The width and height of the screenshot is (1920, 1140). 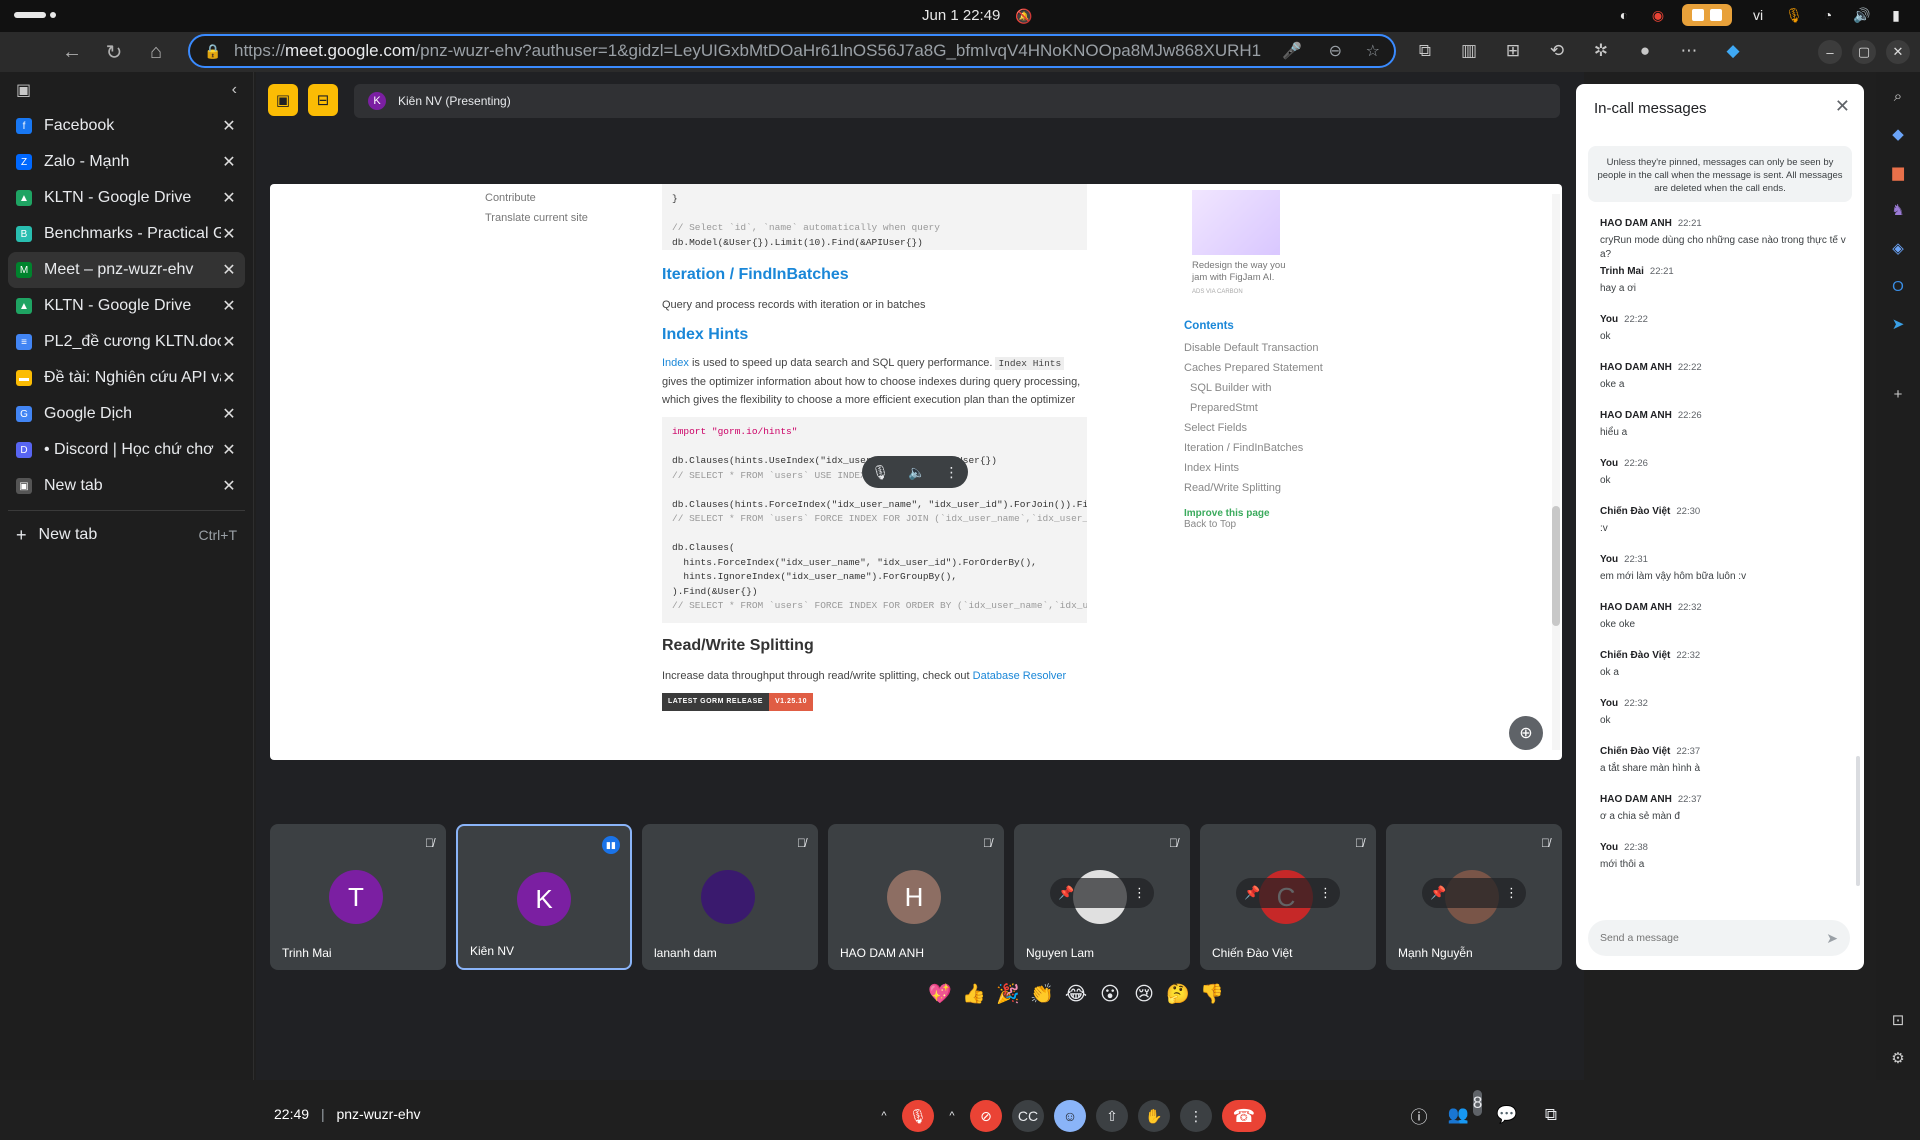 I want to click on close-window-button: ✕, so click(x=1898, y=52).